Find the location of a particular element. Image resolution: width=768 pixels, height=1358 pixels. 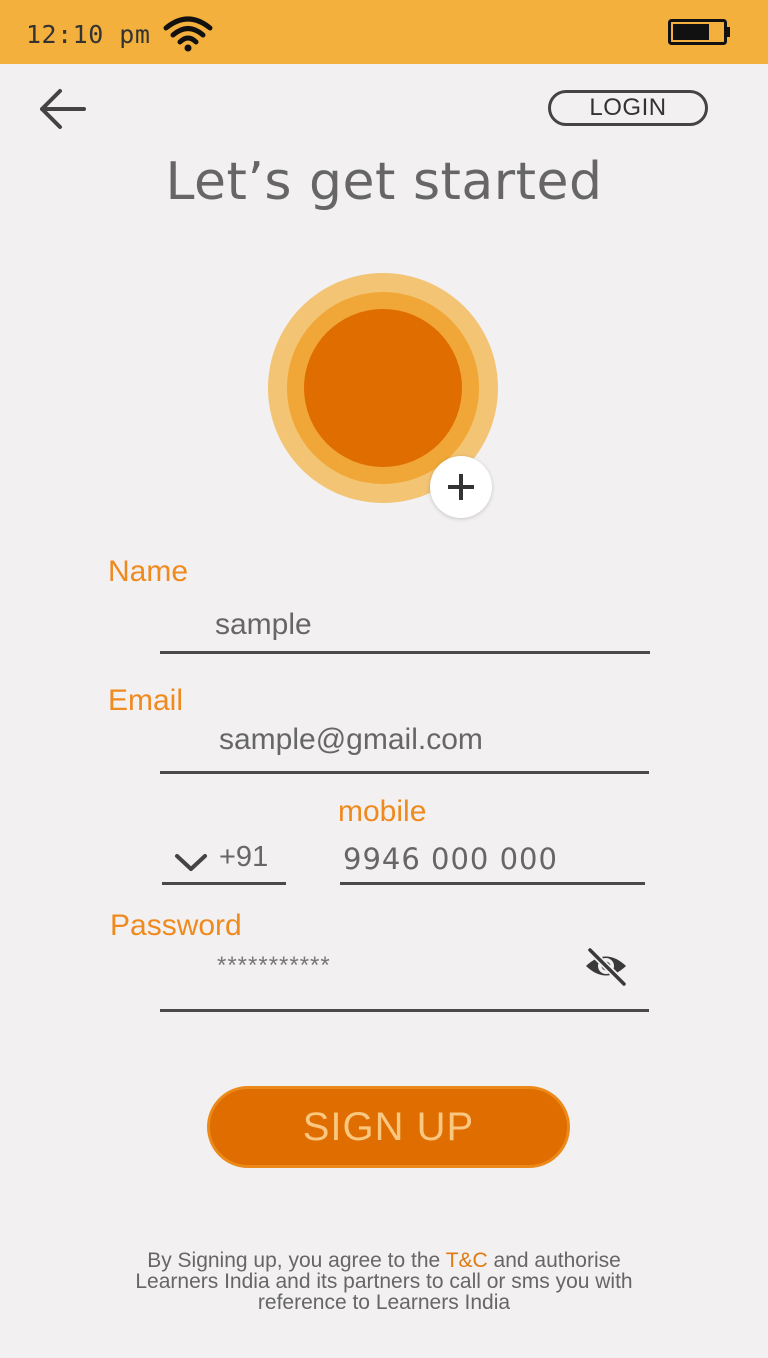

password-underline is located at coordinates (404, 1010).